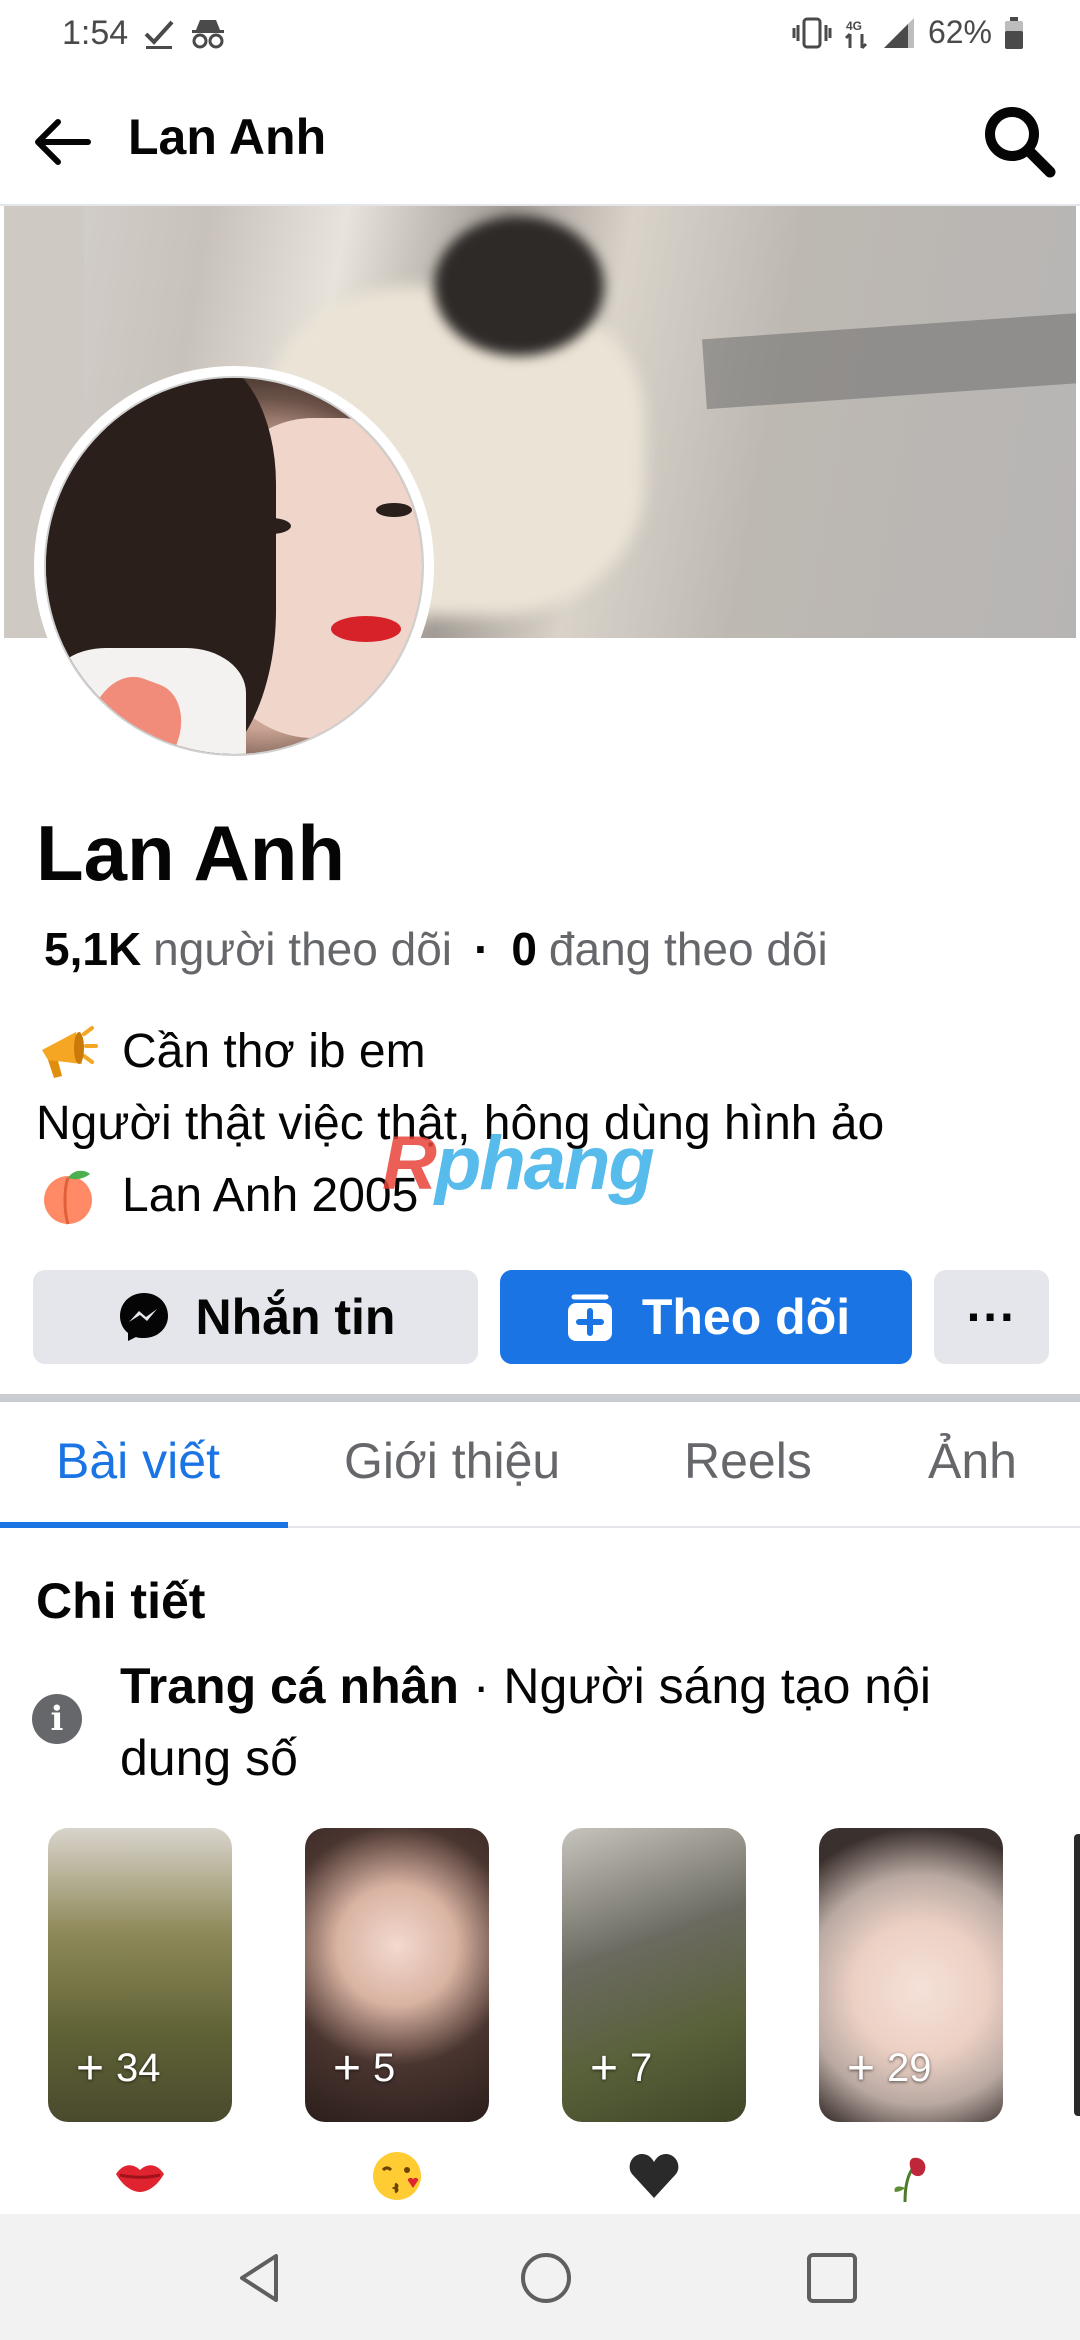 This screenshot has width=1080, height=2340. What do you see at coordinates (95, 33) in the screenshot?
I see `status-time: 1:54` at bounding box center [95, 33].